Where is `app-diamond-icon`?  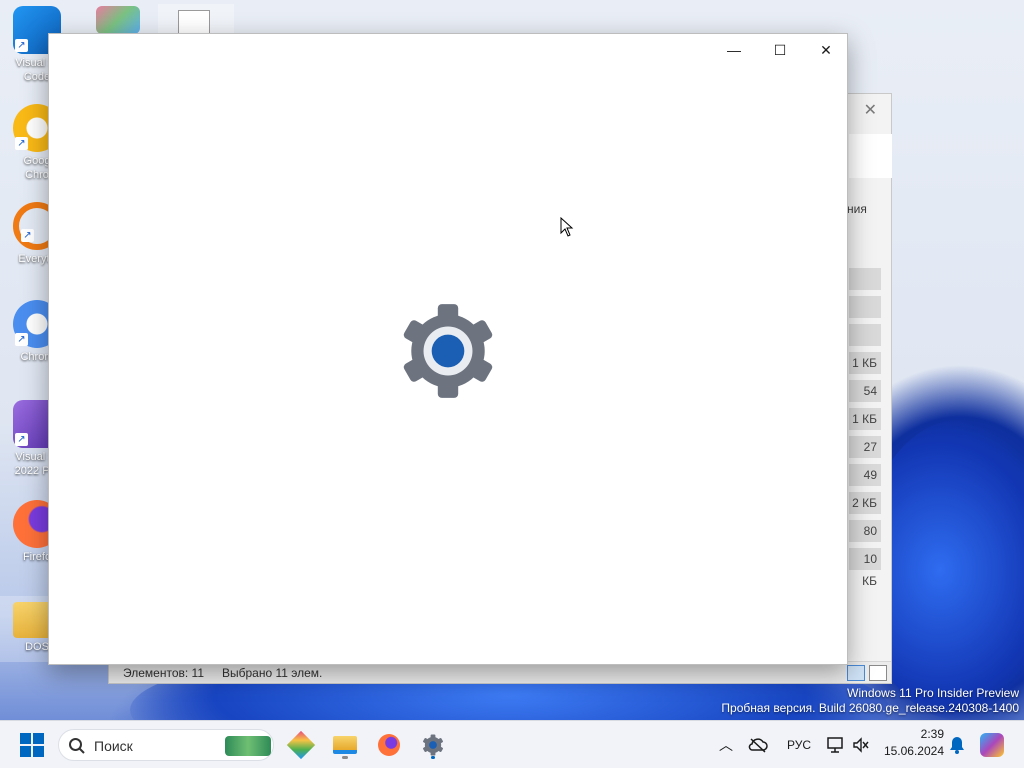
app-diamond-icon is located at coordinates (301, 745).